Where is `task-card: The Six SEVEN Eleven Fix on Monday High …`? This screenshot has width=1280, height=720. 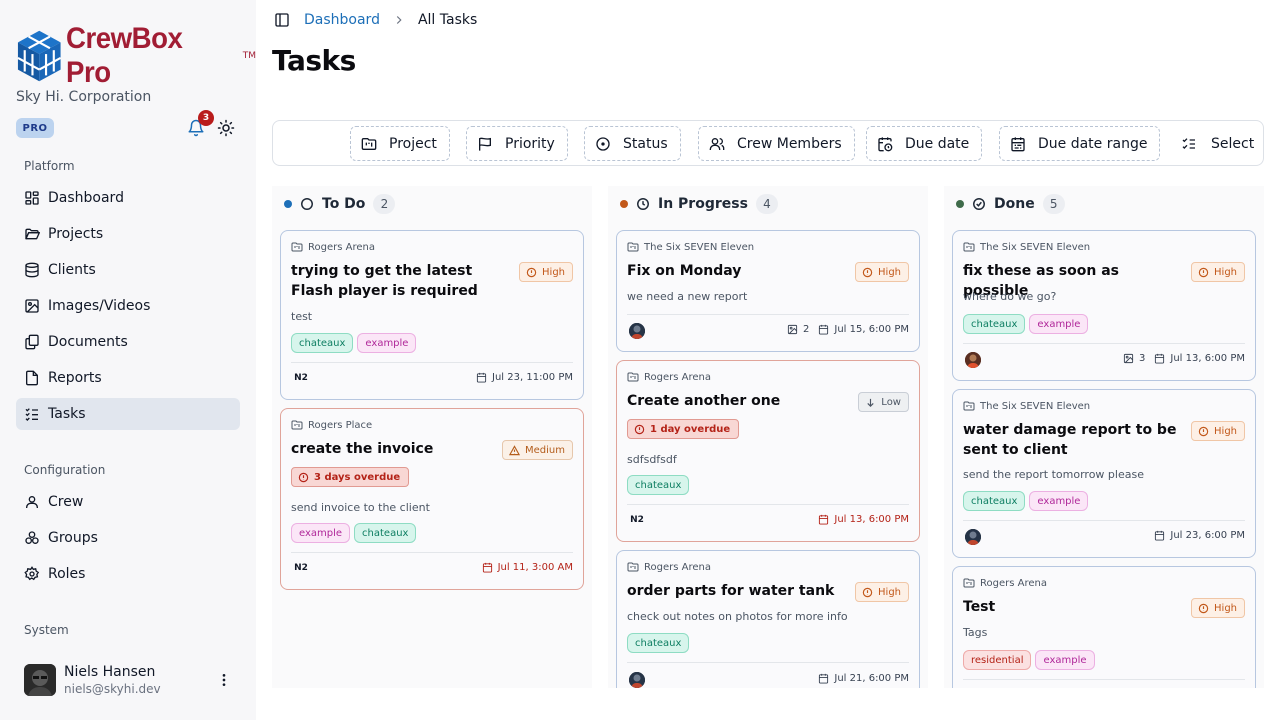
task-card: The Six SEVEN Eleven Fix on Monday High … is located at coordinates (768, 291).